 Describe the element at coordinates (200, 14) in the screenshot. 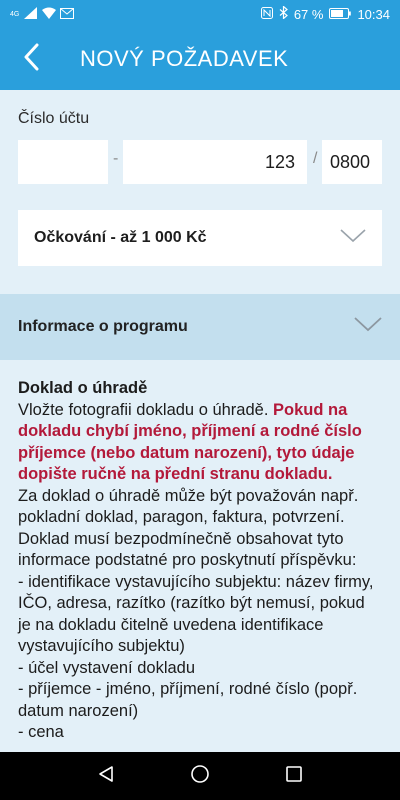

I see `status-bar: 4G 67 % 10:34` at that location.